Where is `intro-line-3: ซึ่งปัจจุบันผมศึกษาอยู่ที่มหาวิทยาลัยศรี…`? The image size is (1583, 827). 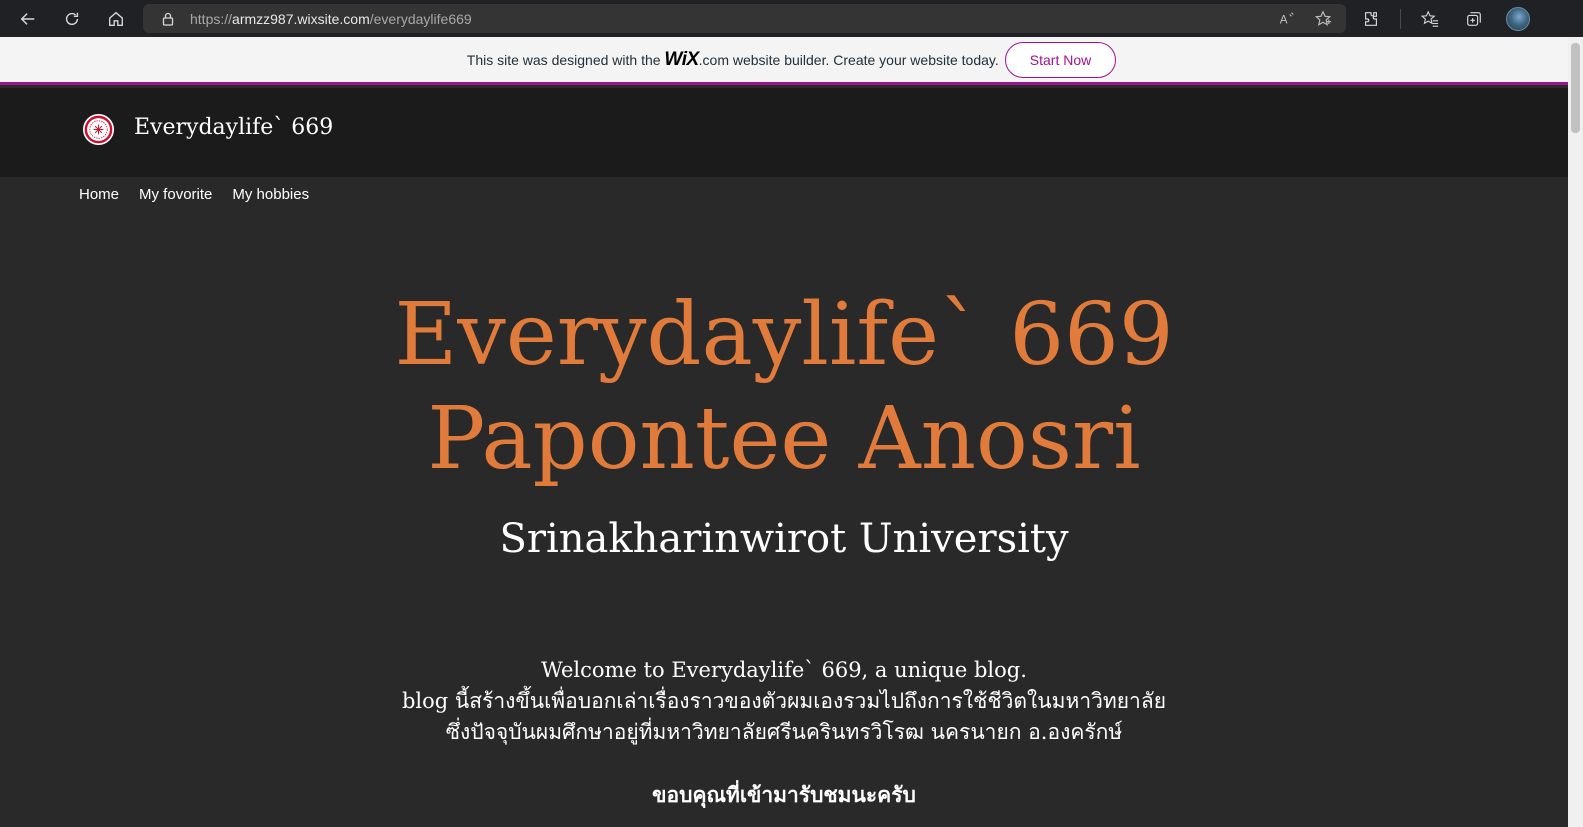
intro-line-3: ซึ่งปัจจุบันผมศึกษาอยู่ที่มหาวิทยาลัยศรี… is located at coordinates (784, 732).